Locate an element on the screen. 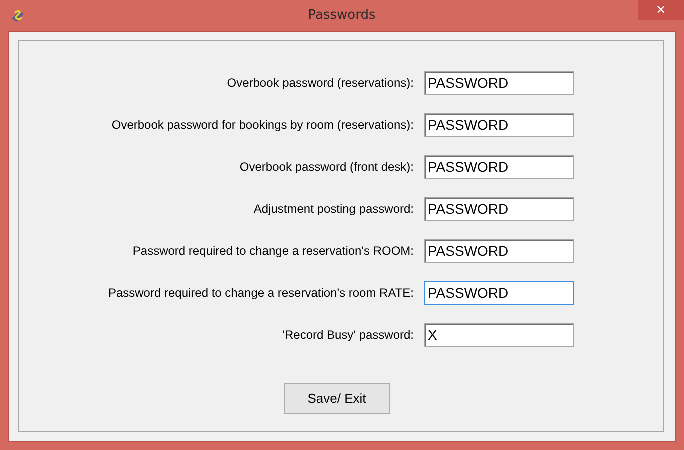 The height and width of the screenshot is (450, 684). field-label: Adjustment posting password: is located at coordinates (333, 209).